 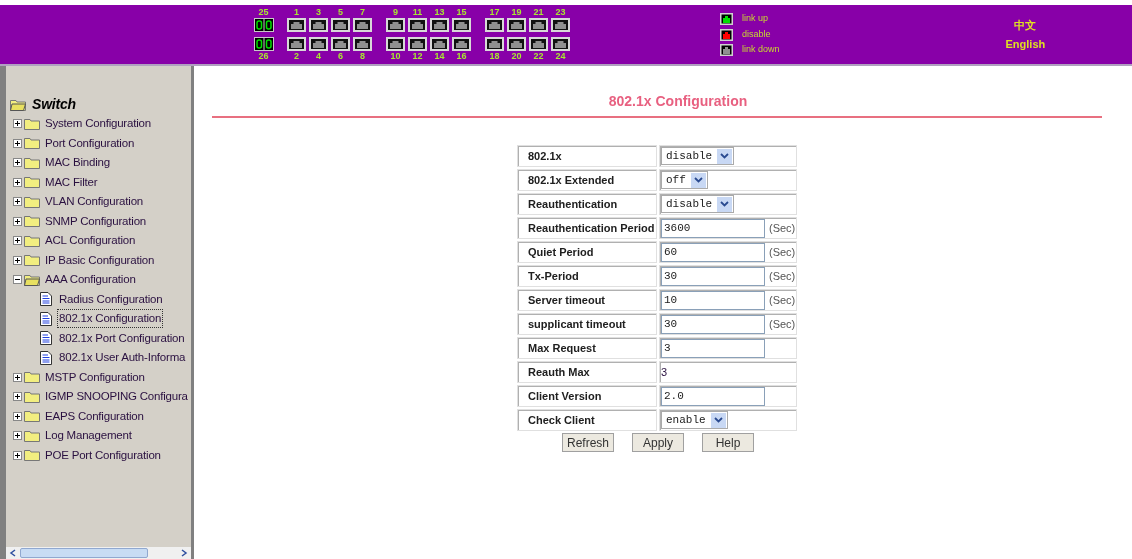 What do you see at coordinates (98, 553) in the screenshot?
I see `horizontal-scrollbar` at bounding box center [98, 553].